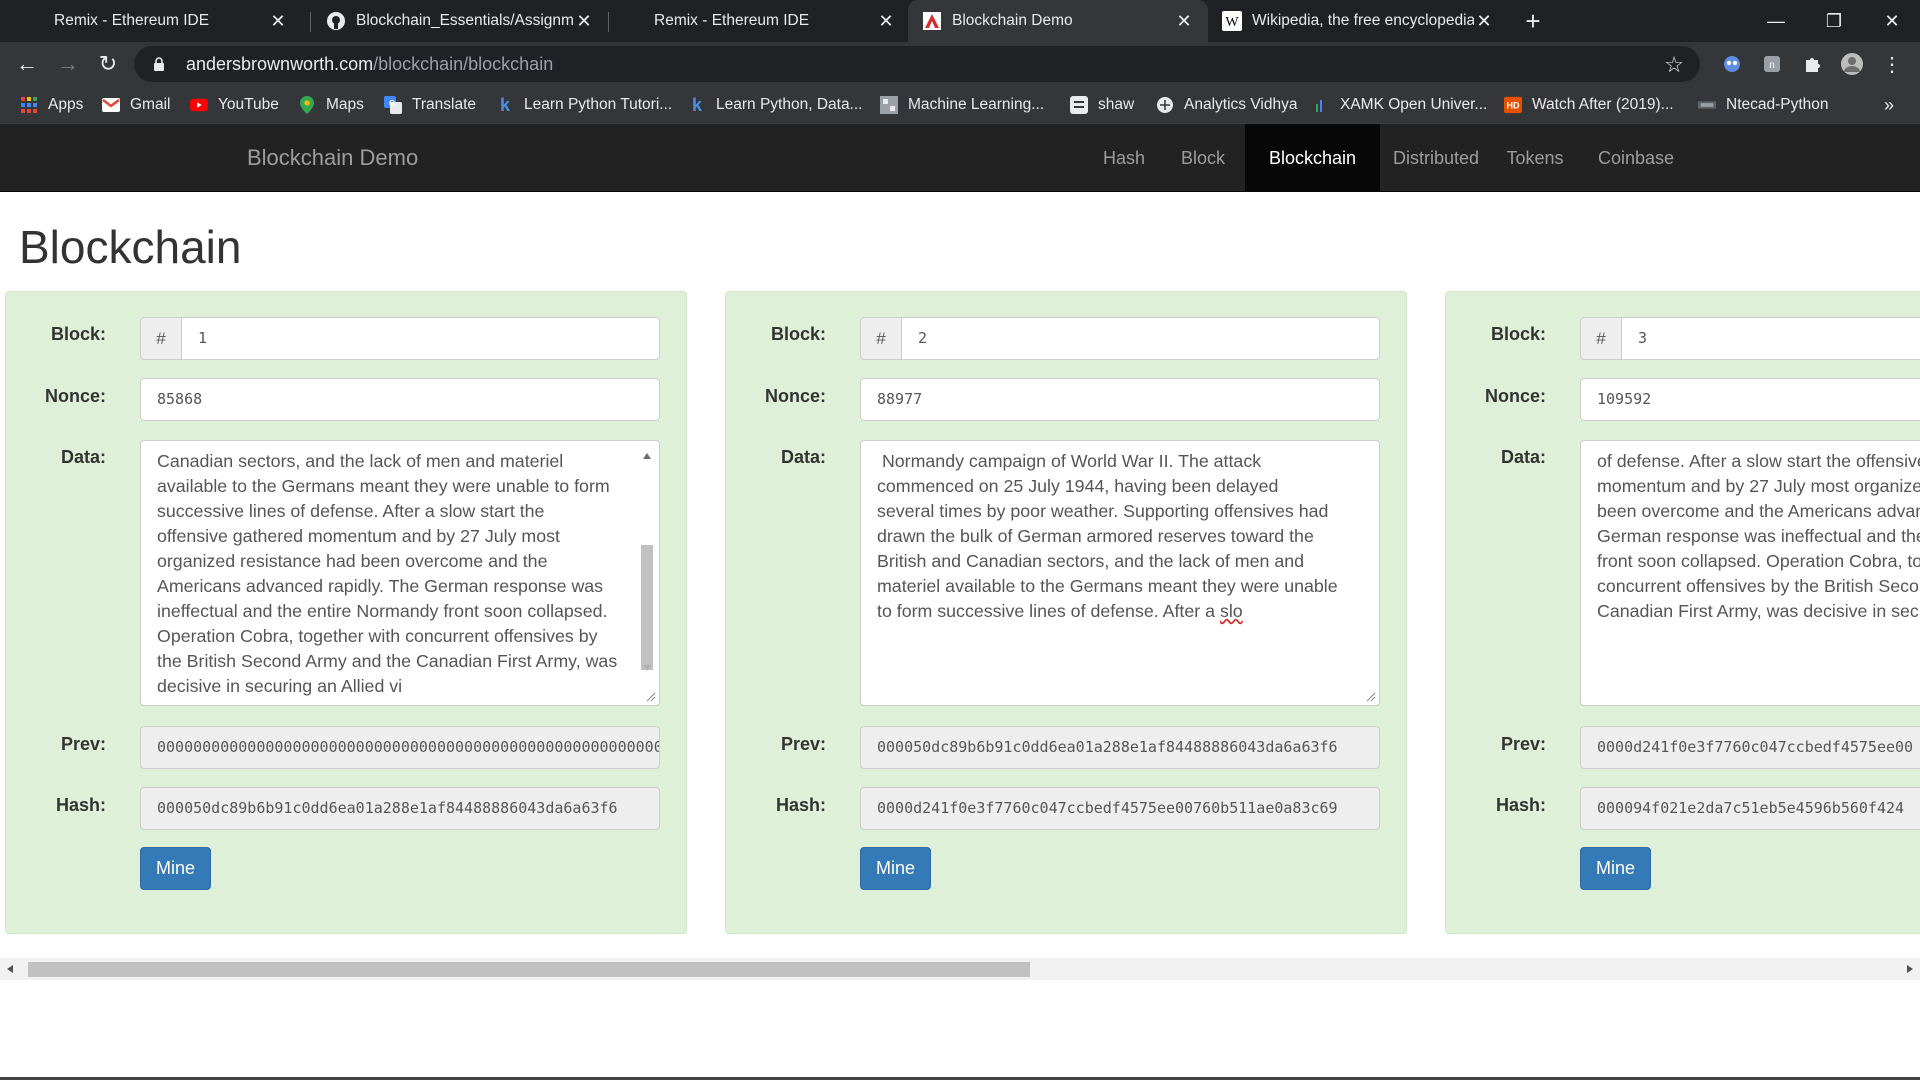  Describe the element at coordinates (111, 105) in the screenshot. I see `gmail-icon` at that location.